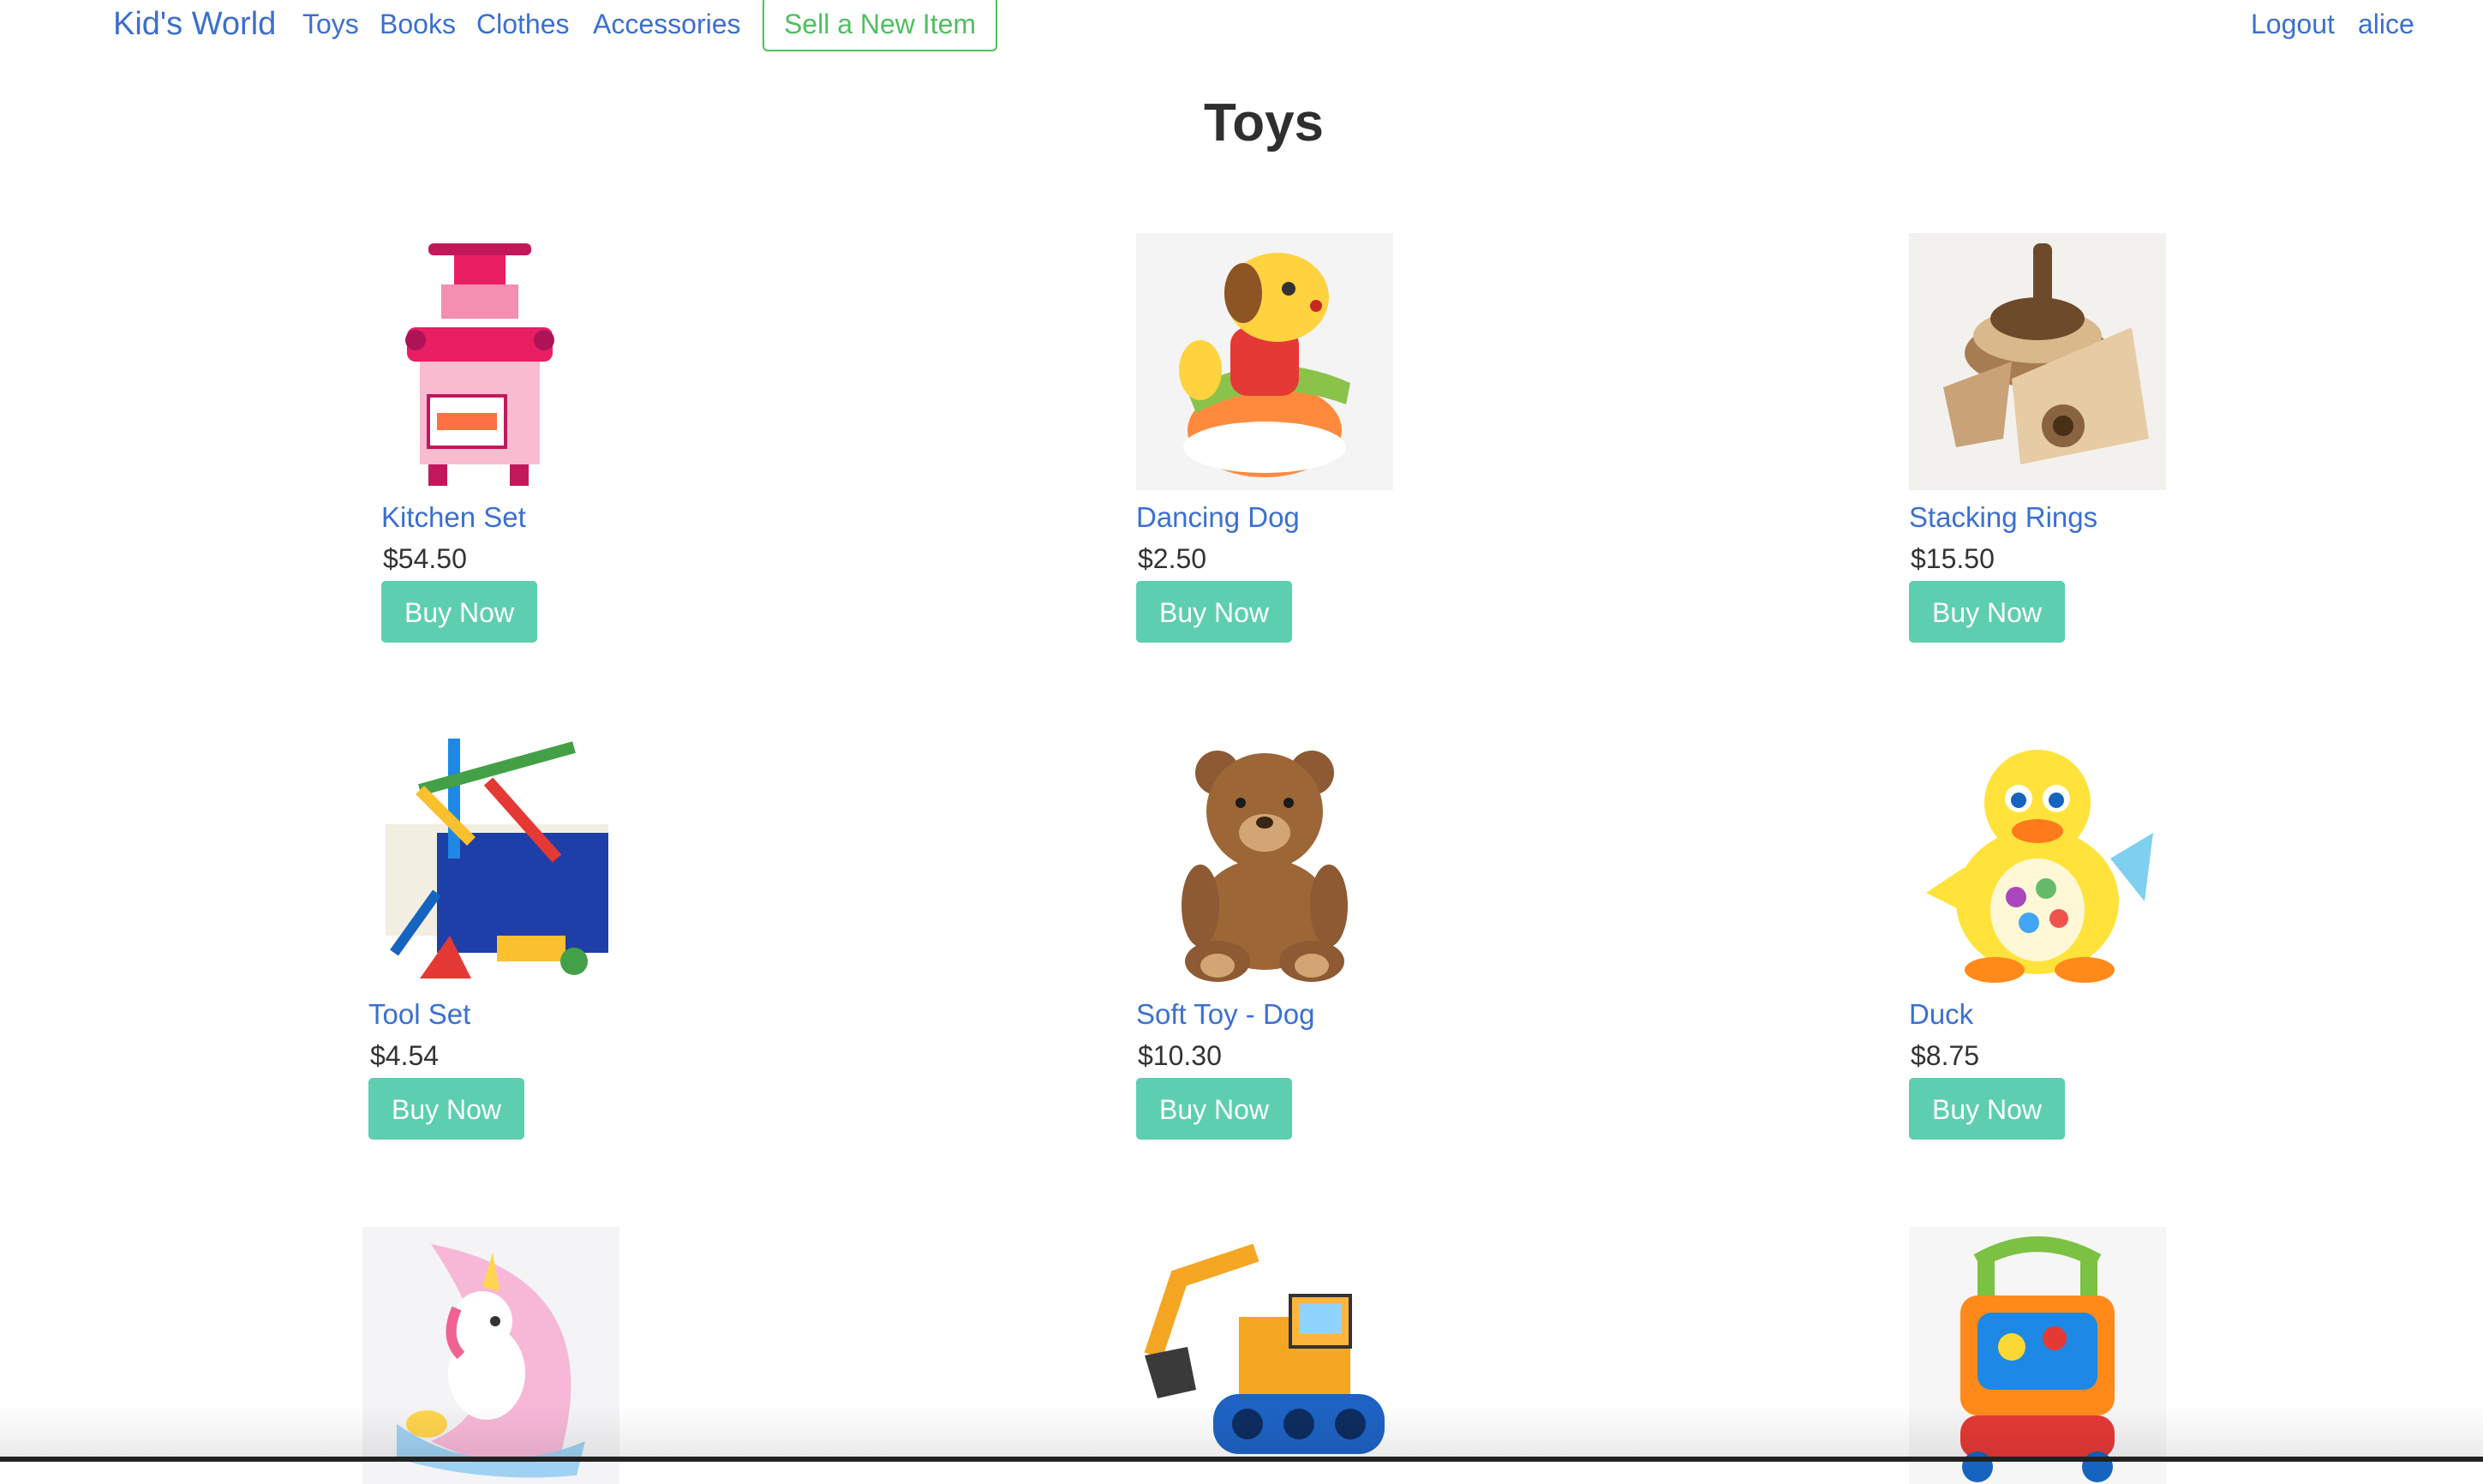 This screenshot has height=1484, width=2483. What do you see at coordinates (2293, 24) in the screenshot?
I see `logout-link: Logout` at bounding box center [2293, 24].